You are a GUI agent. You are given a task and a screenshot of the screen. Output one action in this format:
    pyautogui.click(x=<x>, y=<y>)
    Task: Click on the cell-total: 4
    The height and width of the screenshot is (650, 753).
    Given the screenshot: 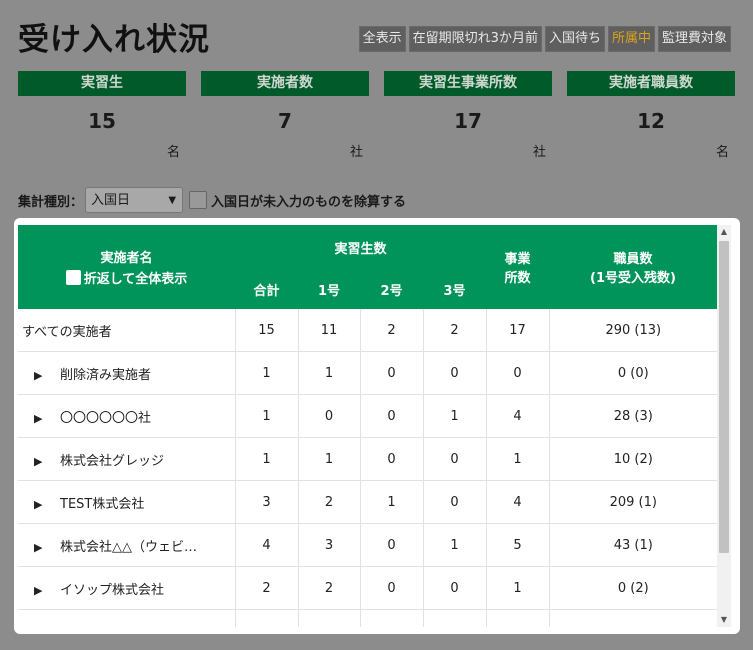 What is the action you would take?
    pyautogui.click(x=267, y=545)
    